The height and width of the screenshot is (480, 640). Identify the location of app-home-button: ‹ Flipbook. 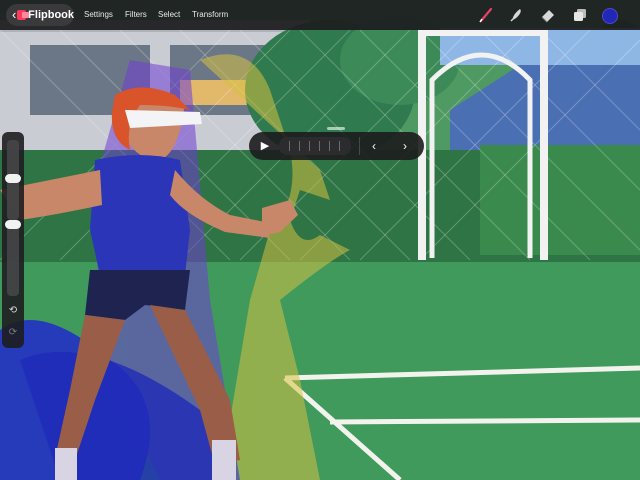
(40, 15).